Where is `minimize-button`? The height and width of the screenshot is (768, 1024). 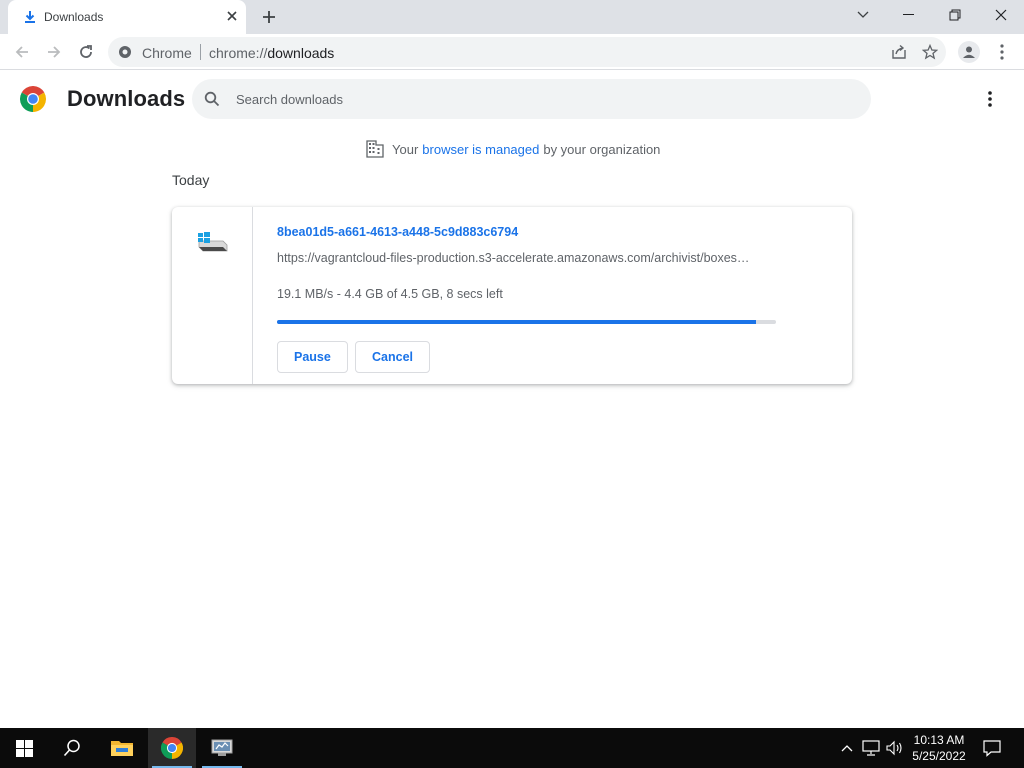 minimize-button is located at coordinates (909, 15).